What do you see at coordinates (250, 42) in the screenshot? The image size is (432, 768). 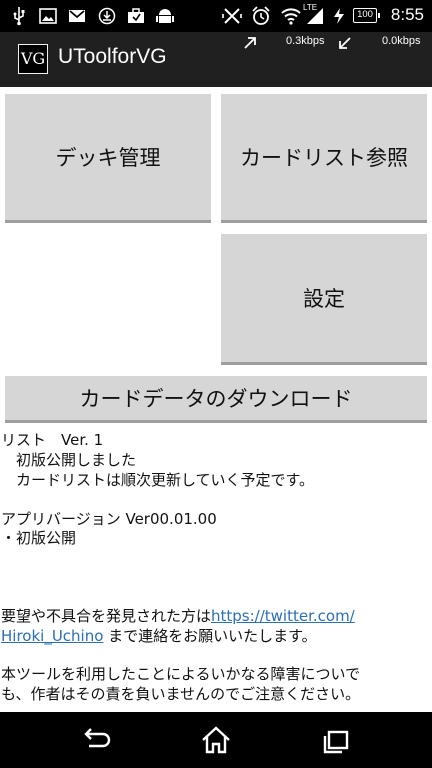 I see `upload-arrow-icon` at bounding box center [250, 42].